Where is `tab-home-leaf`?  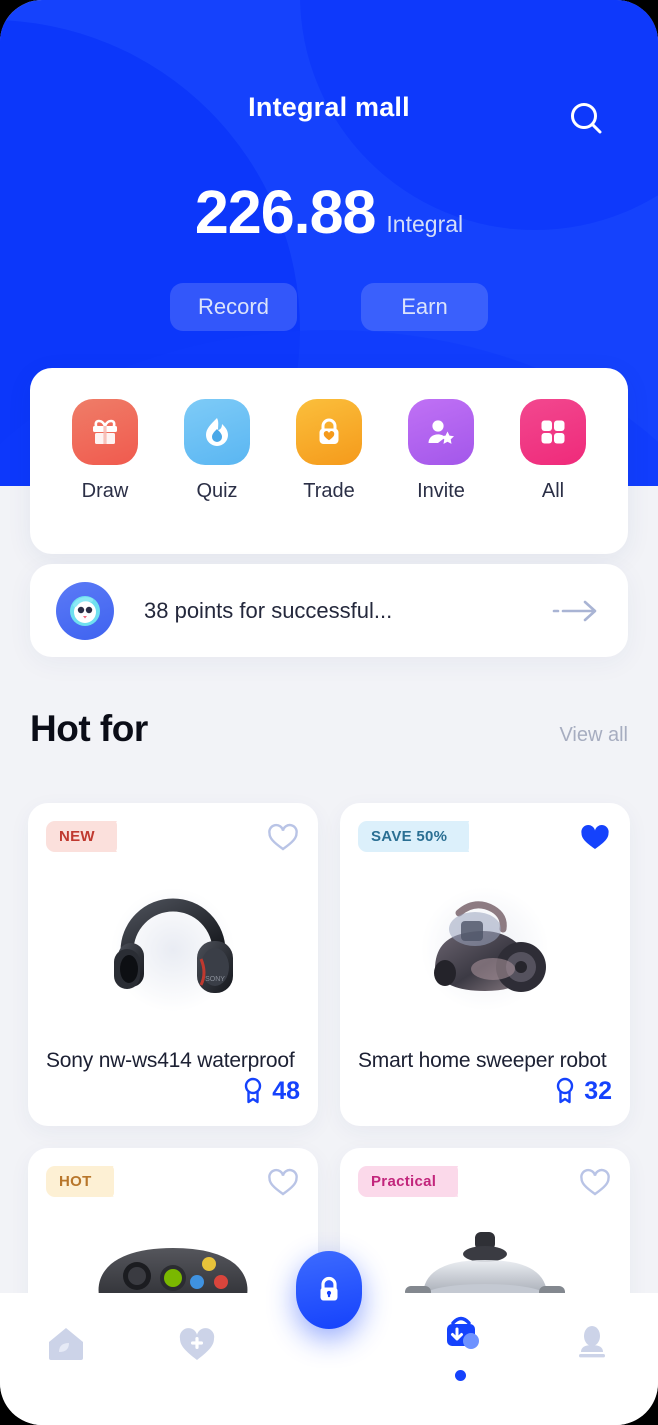 tab-home-leaf is located at coordinates (66, 1345).